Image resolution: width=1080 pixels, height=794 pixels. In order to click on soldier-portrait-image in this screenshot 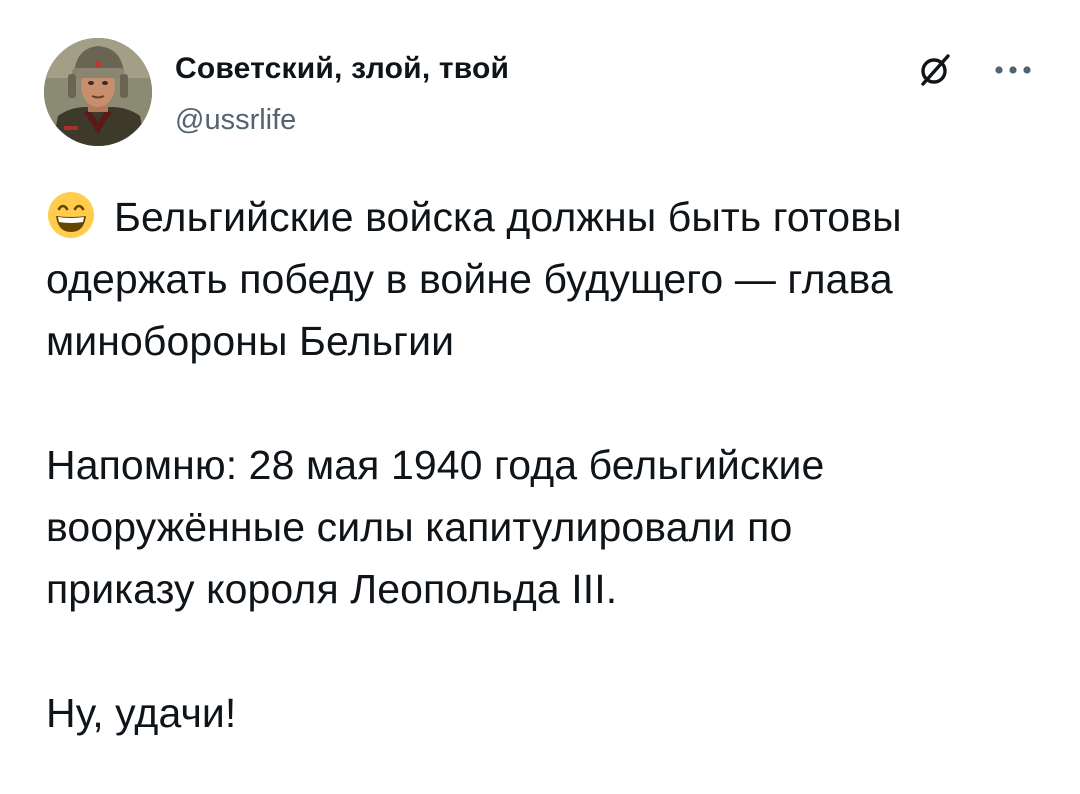, I will do `click(98, 92)`.